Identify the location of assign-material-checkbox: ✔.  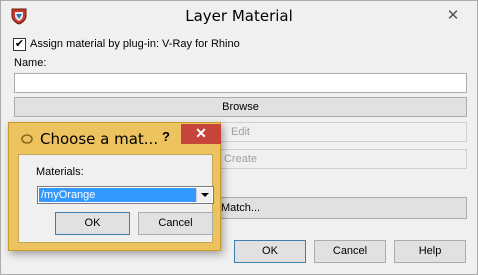
(19, 44).